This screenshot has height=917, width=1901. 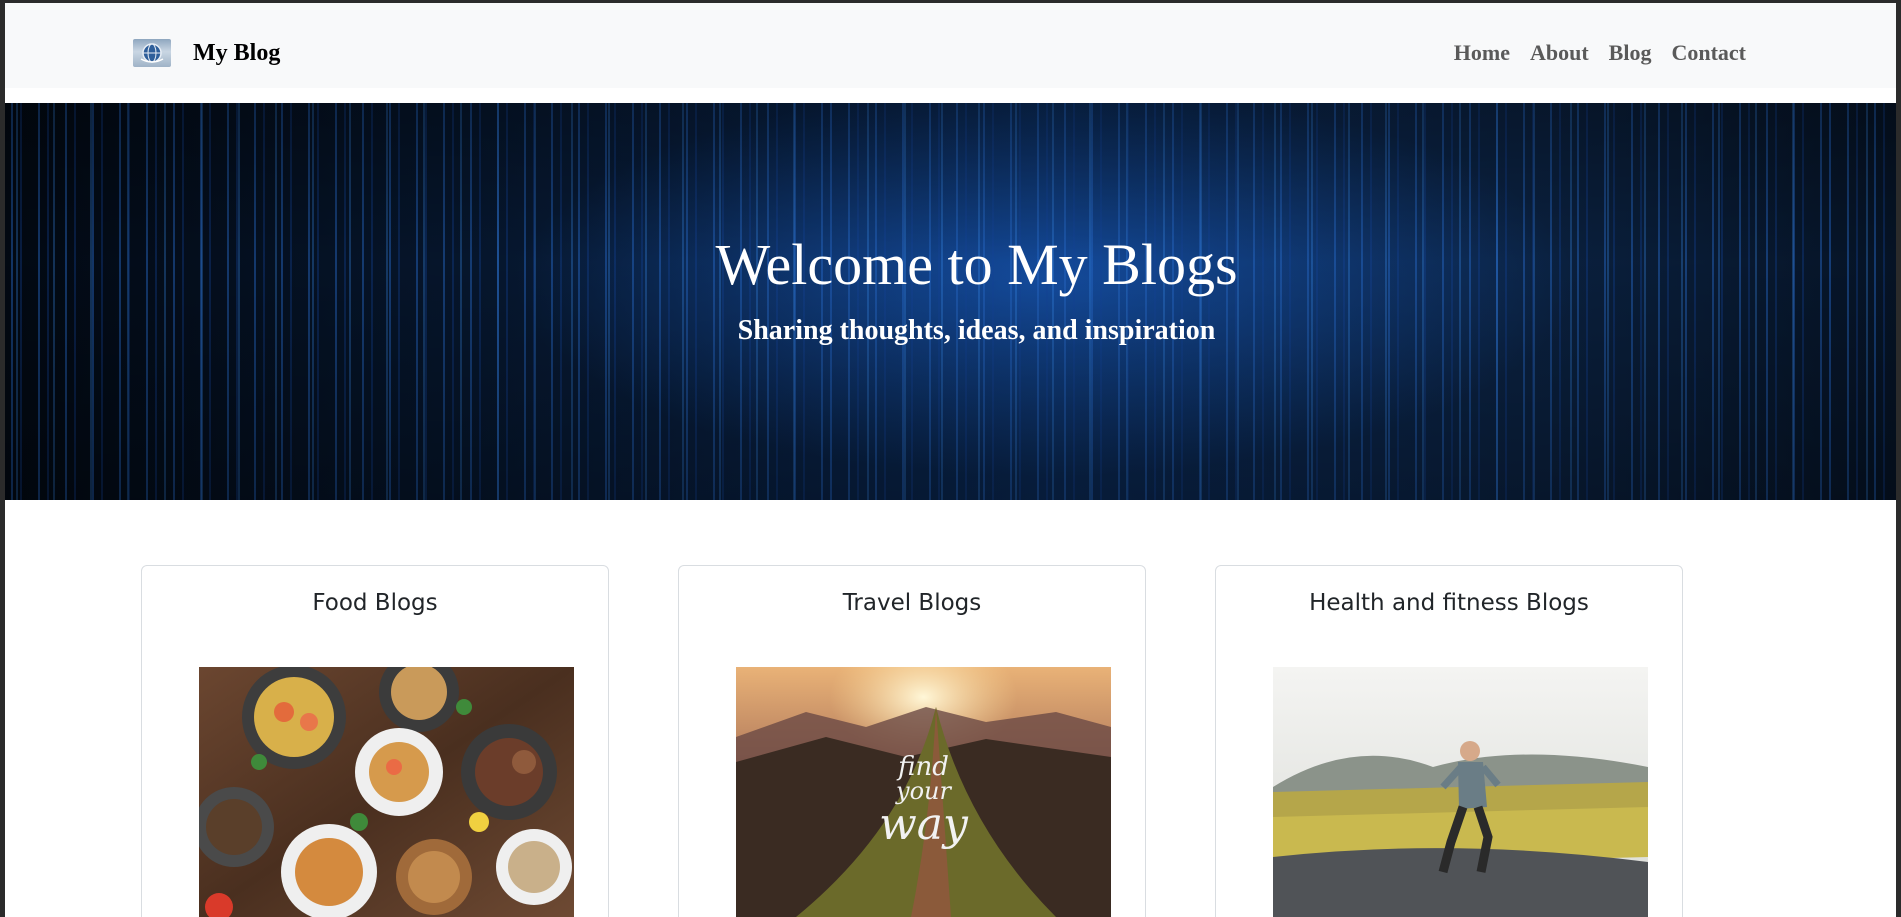 I want to click on nav-link-home: Home, so click(x=1482, y=53).